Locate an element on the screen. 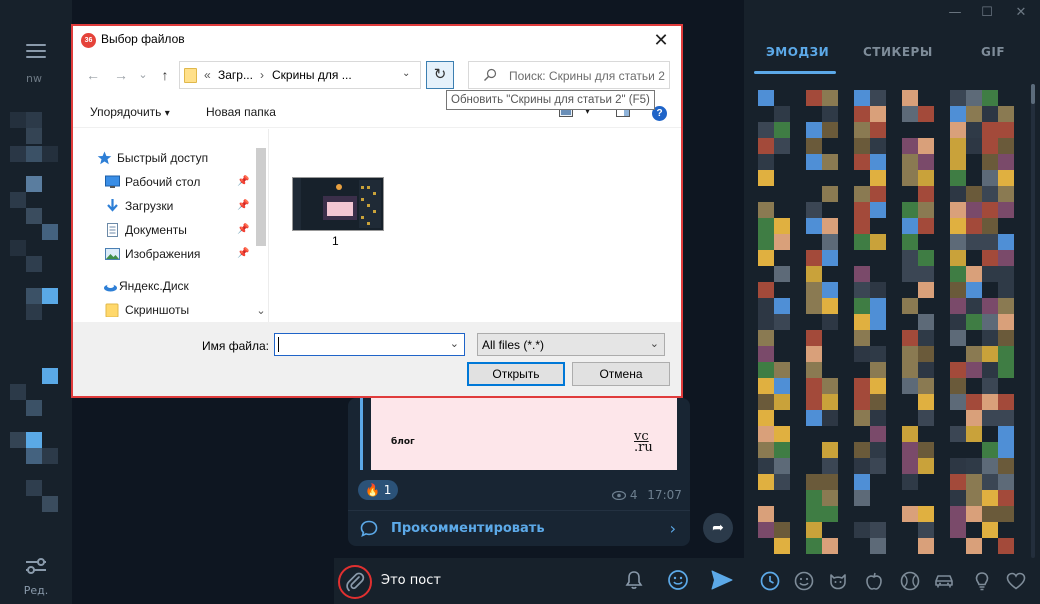 The width and height of the screenshot is (1040, 604). clock-icon is located at coordinates (770, 581).